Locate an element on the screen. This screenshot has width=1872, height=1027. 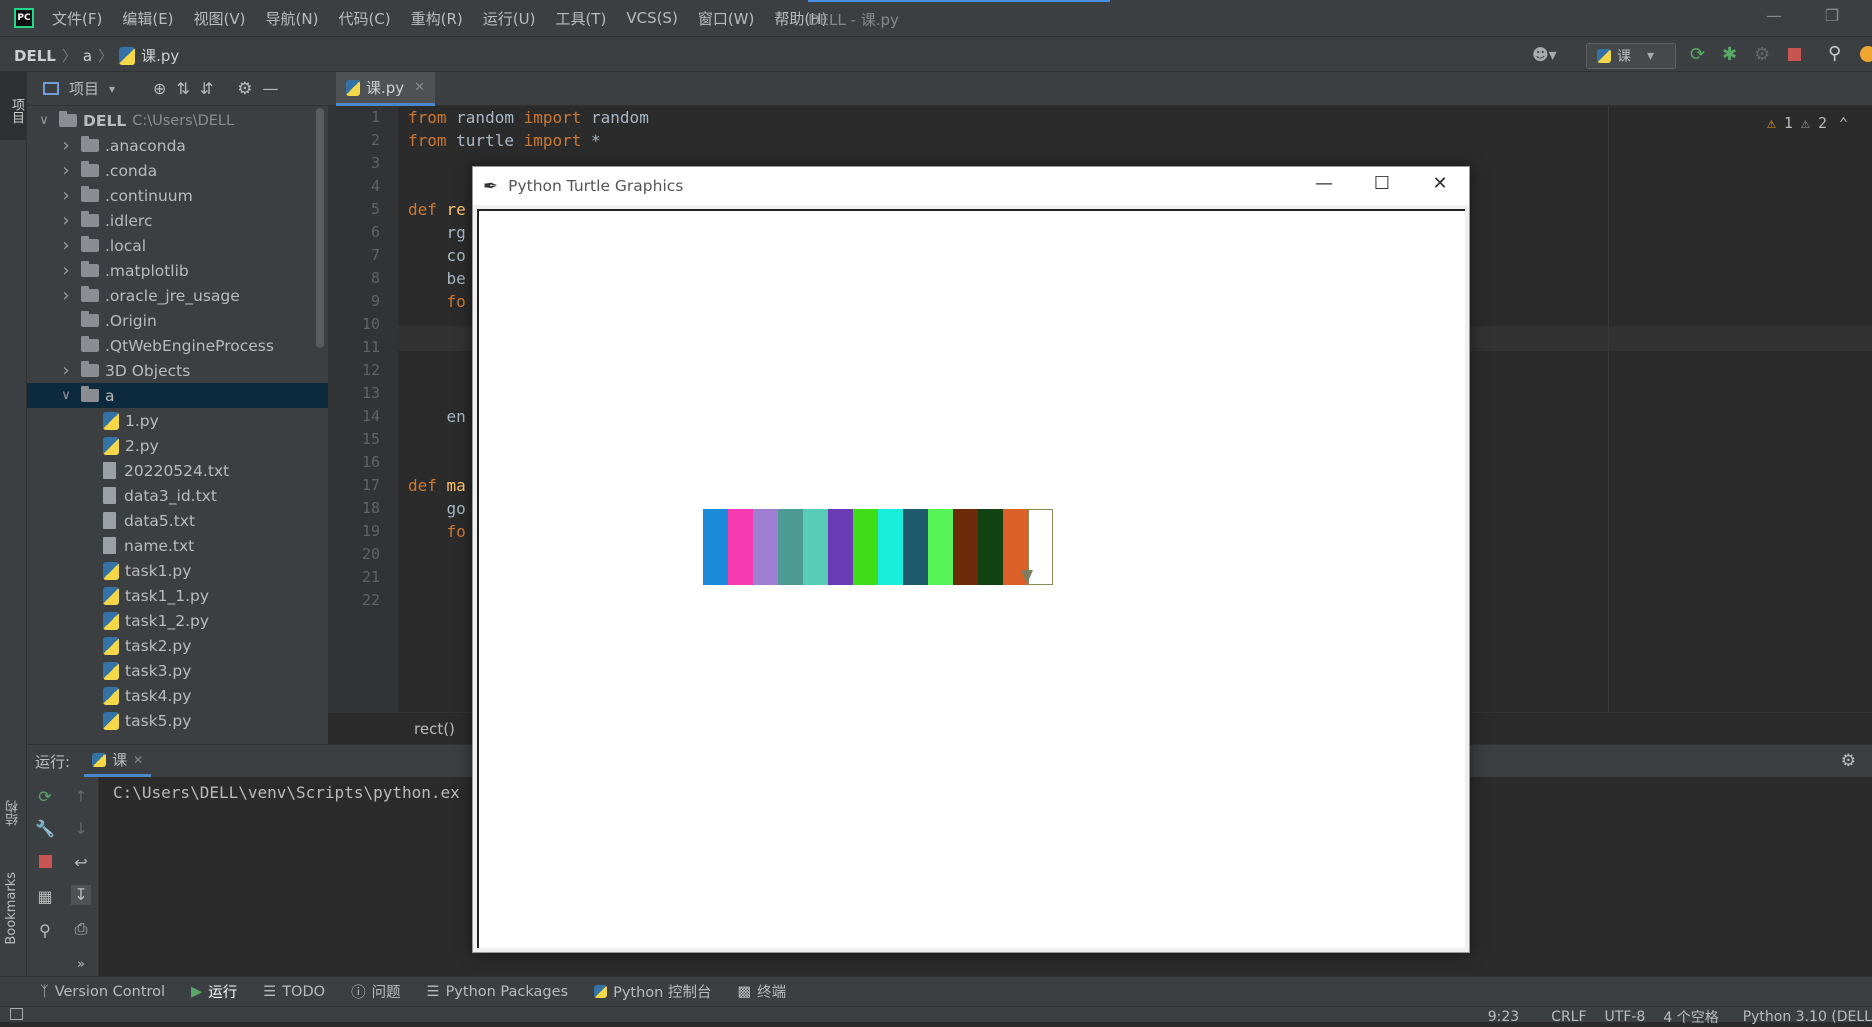
tree-file: task4.py is located at coordinates (177, 695).